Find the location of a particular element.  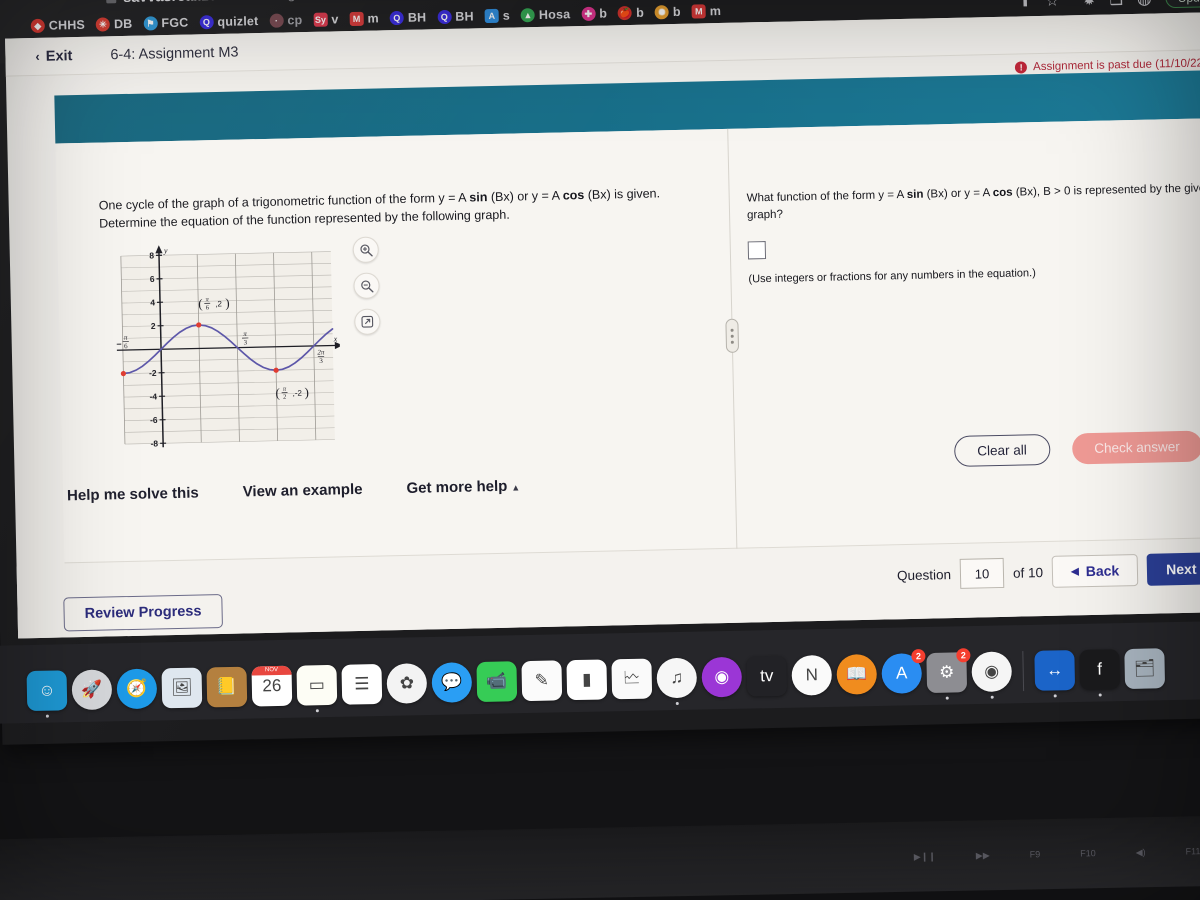

dock-item-notability: ✎ is located at coordinates (542, 681).